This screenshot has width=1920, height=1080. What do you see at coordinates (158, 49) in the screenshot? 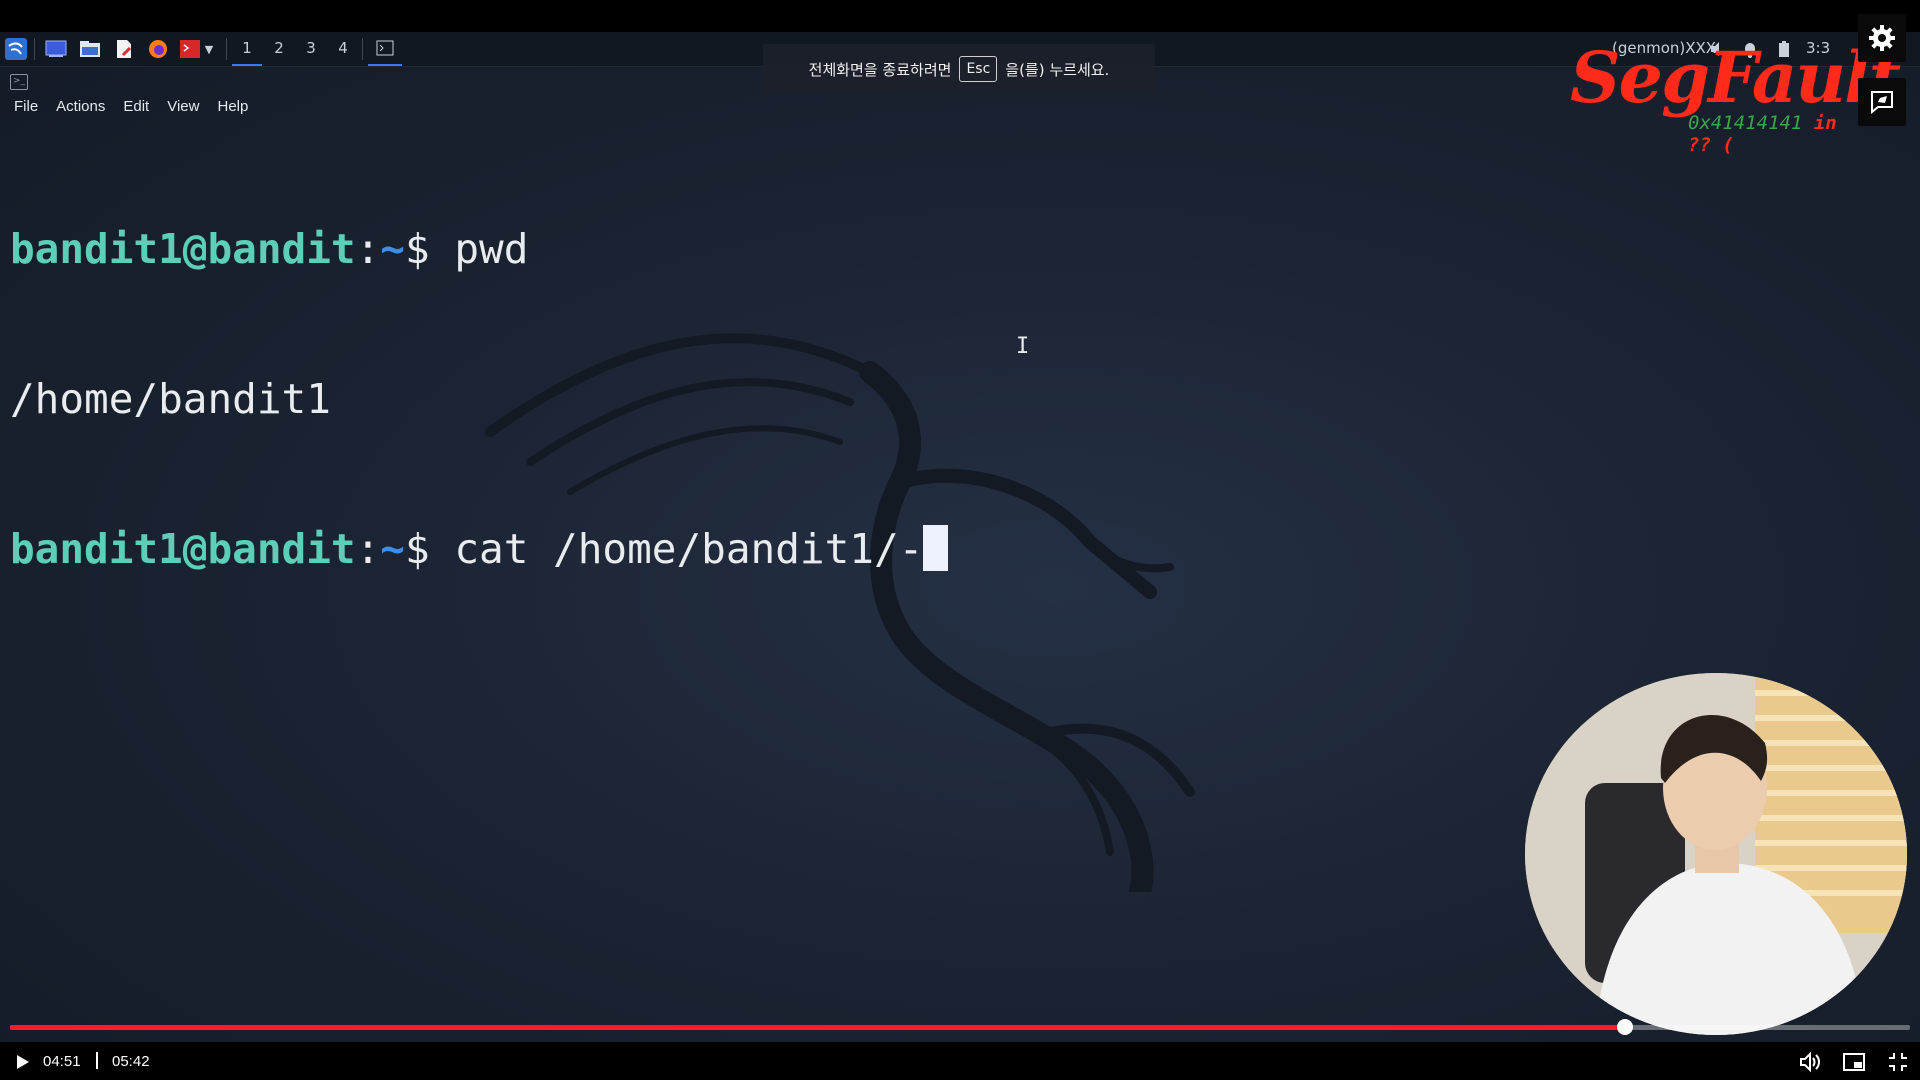
I see `firefox-icon` at bounding box center [158, 49].